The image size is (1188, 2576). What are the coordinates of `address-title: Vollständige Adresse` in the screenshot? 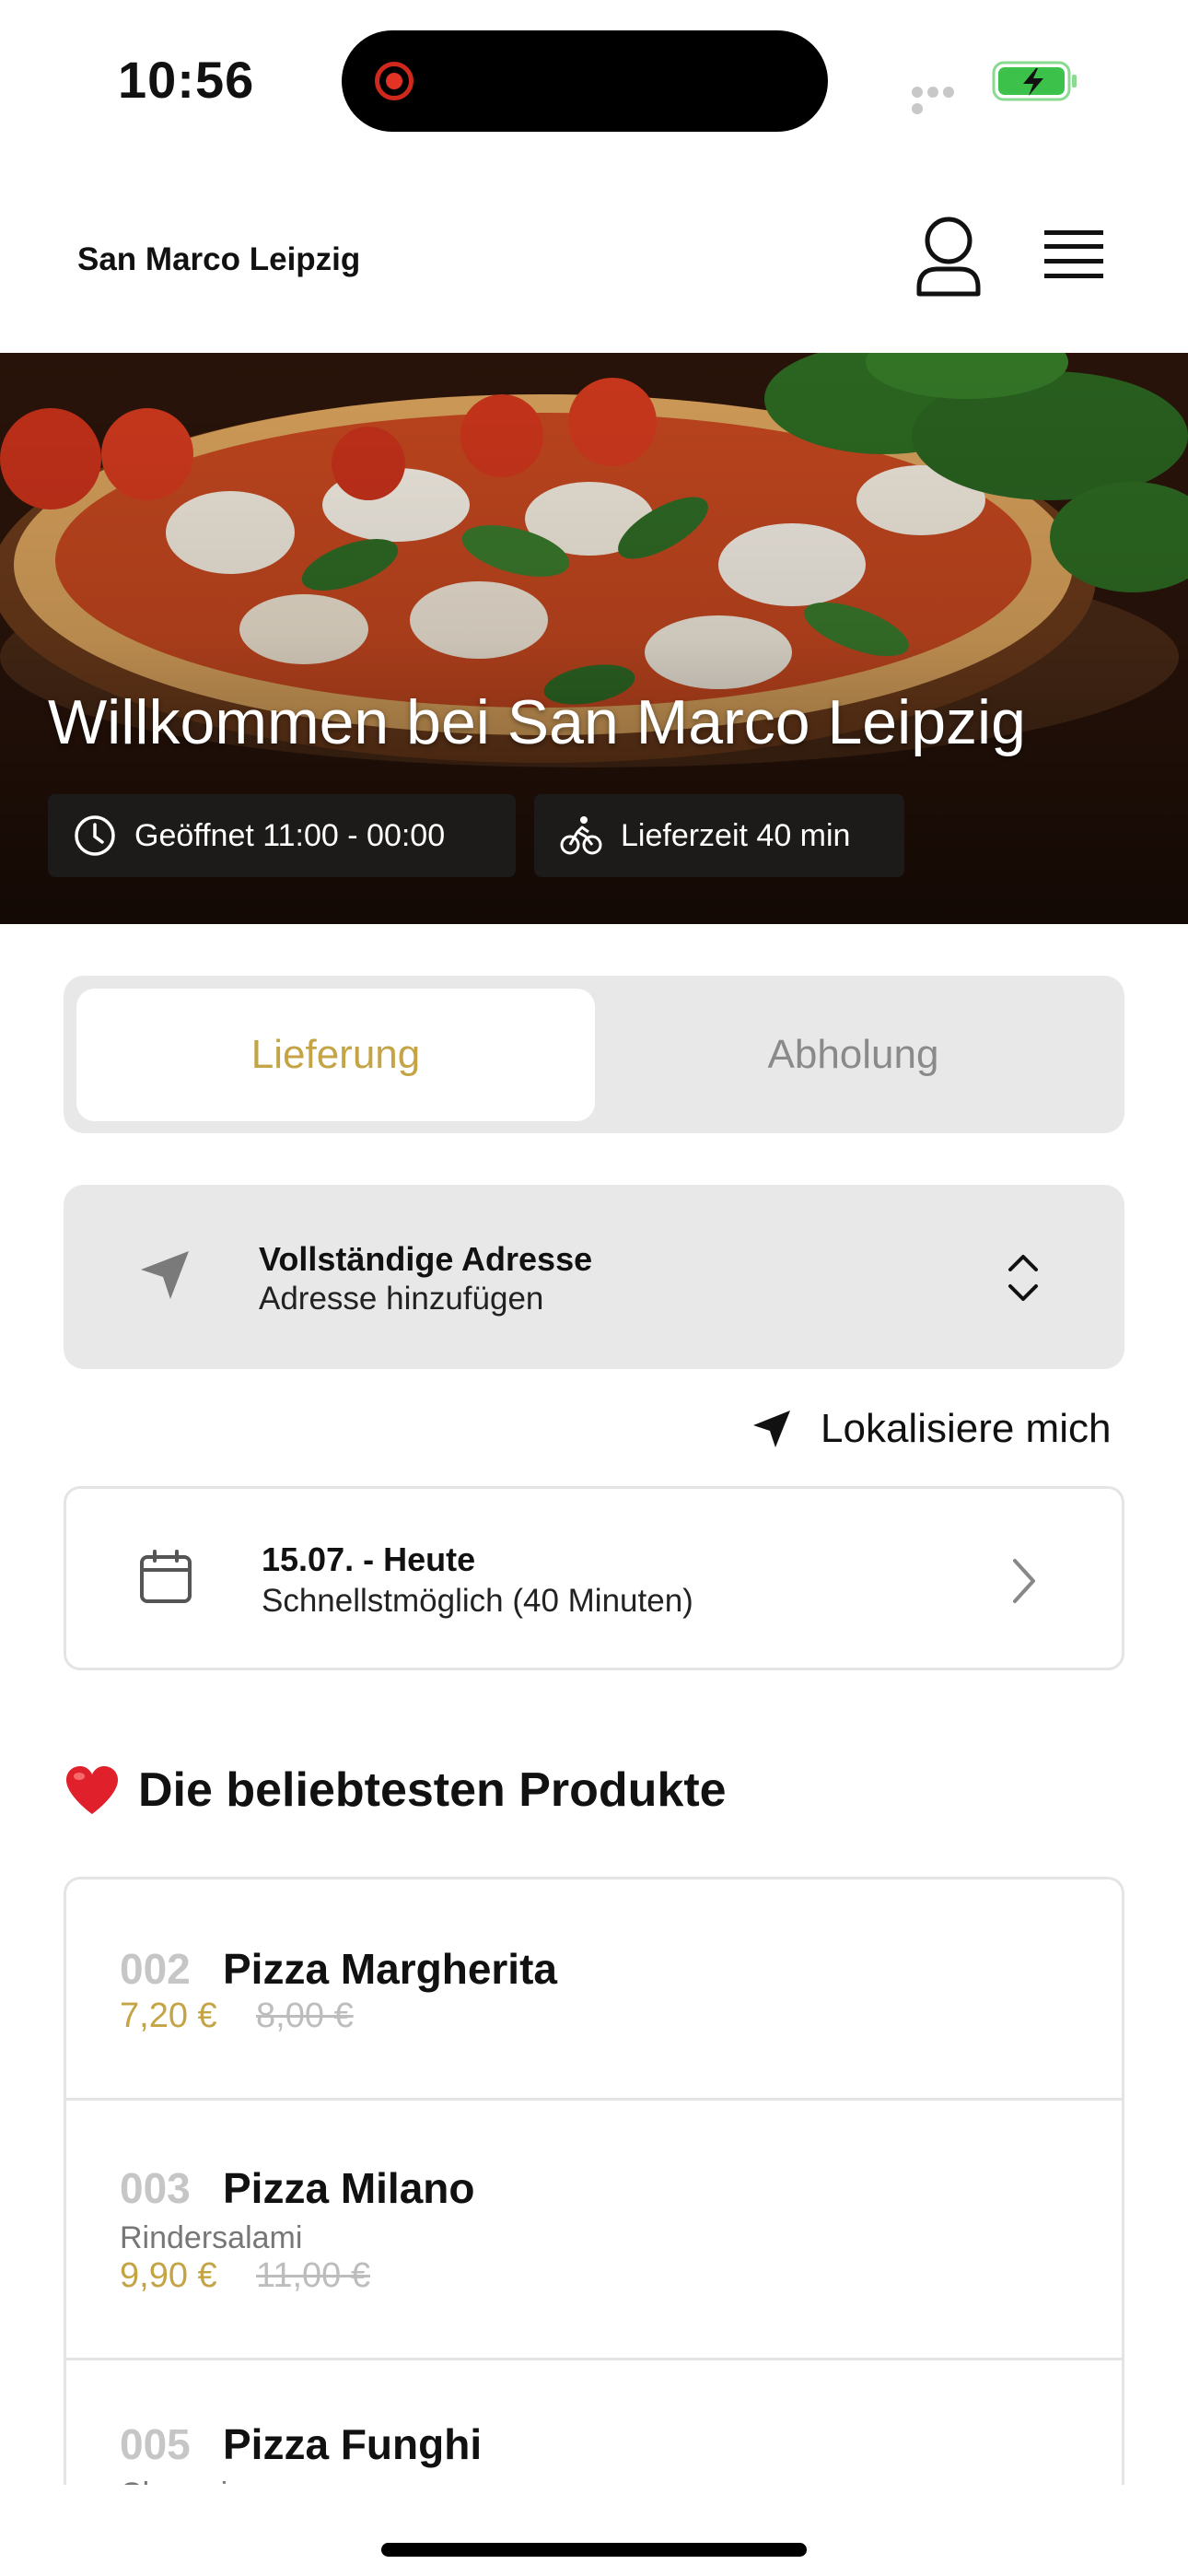 It's located at (426, 1259).